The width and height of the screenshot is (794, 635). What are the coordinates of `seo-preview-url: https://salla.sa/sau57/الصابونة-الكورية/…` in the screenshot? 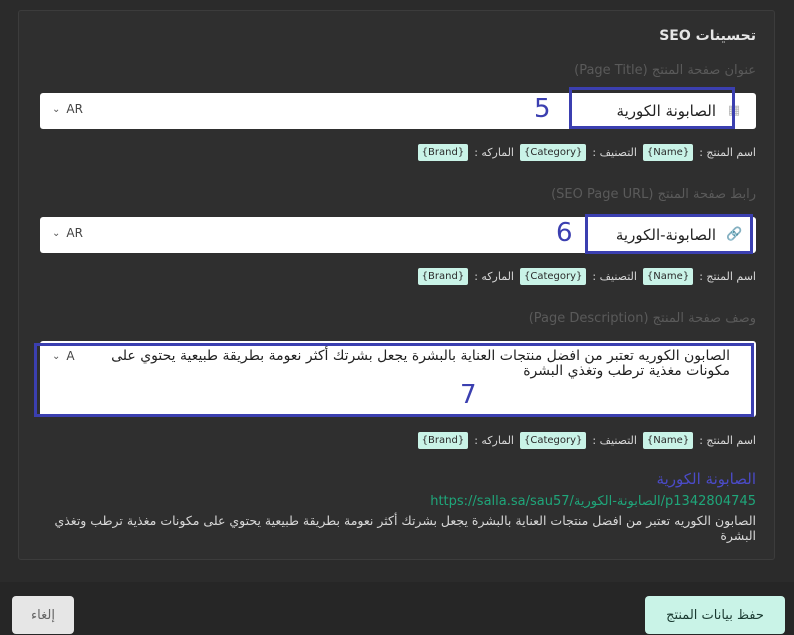 It's located at (593, 501).